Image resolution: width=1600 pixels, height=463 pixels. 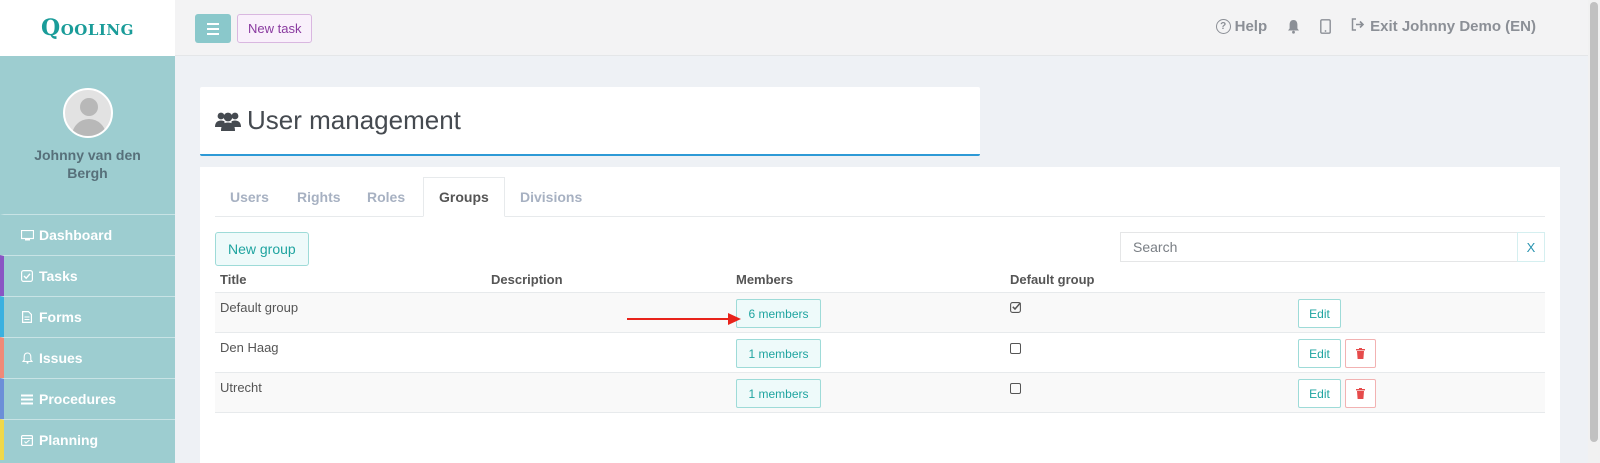 What do you see at coordinates (27, 440) in the screenshot?
I see `calendar-icon` at bounding box center [27, 440].